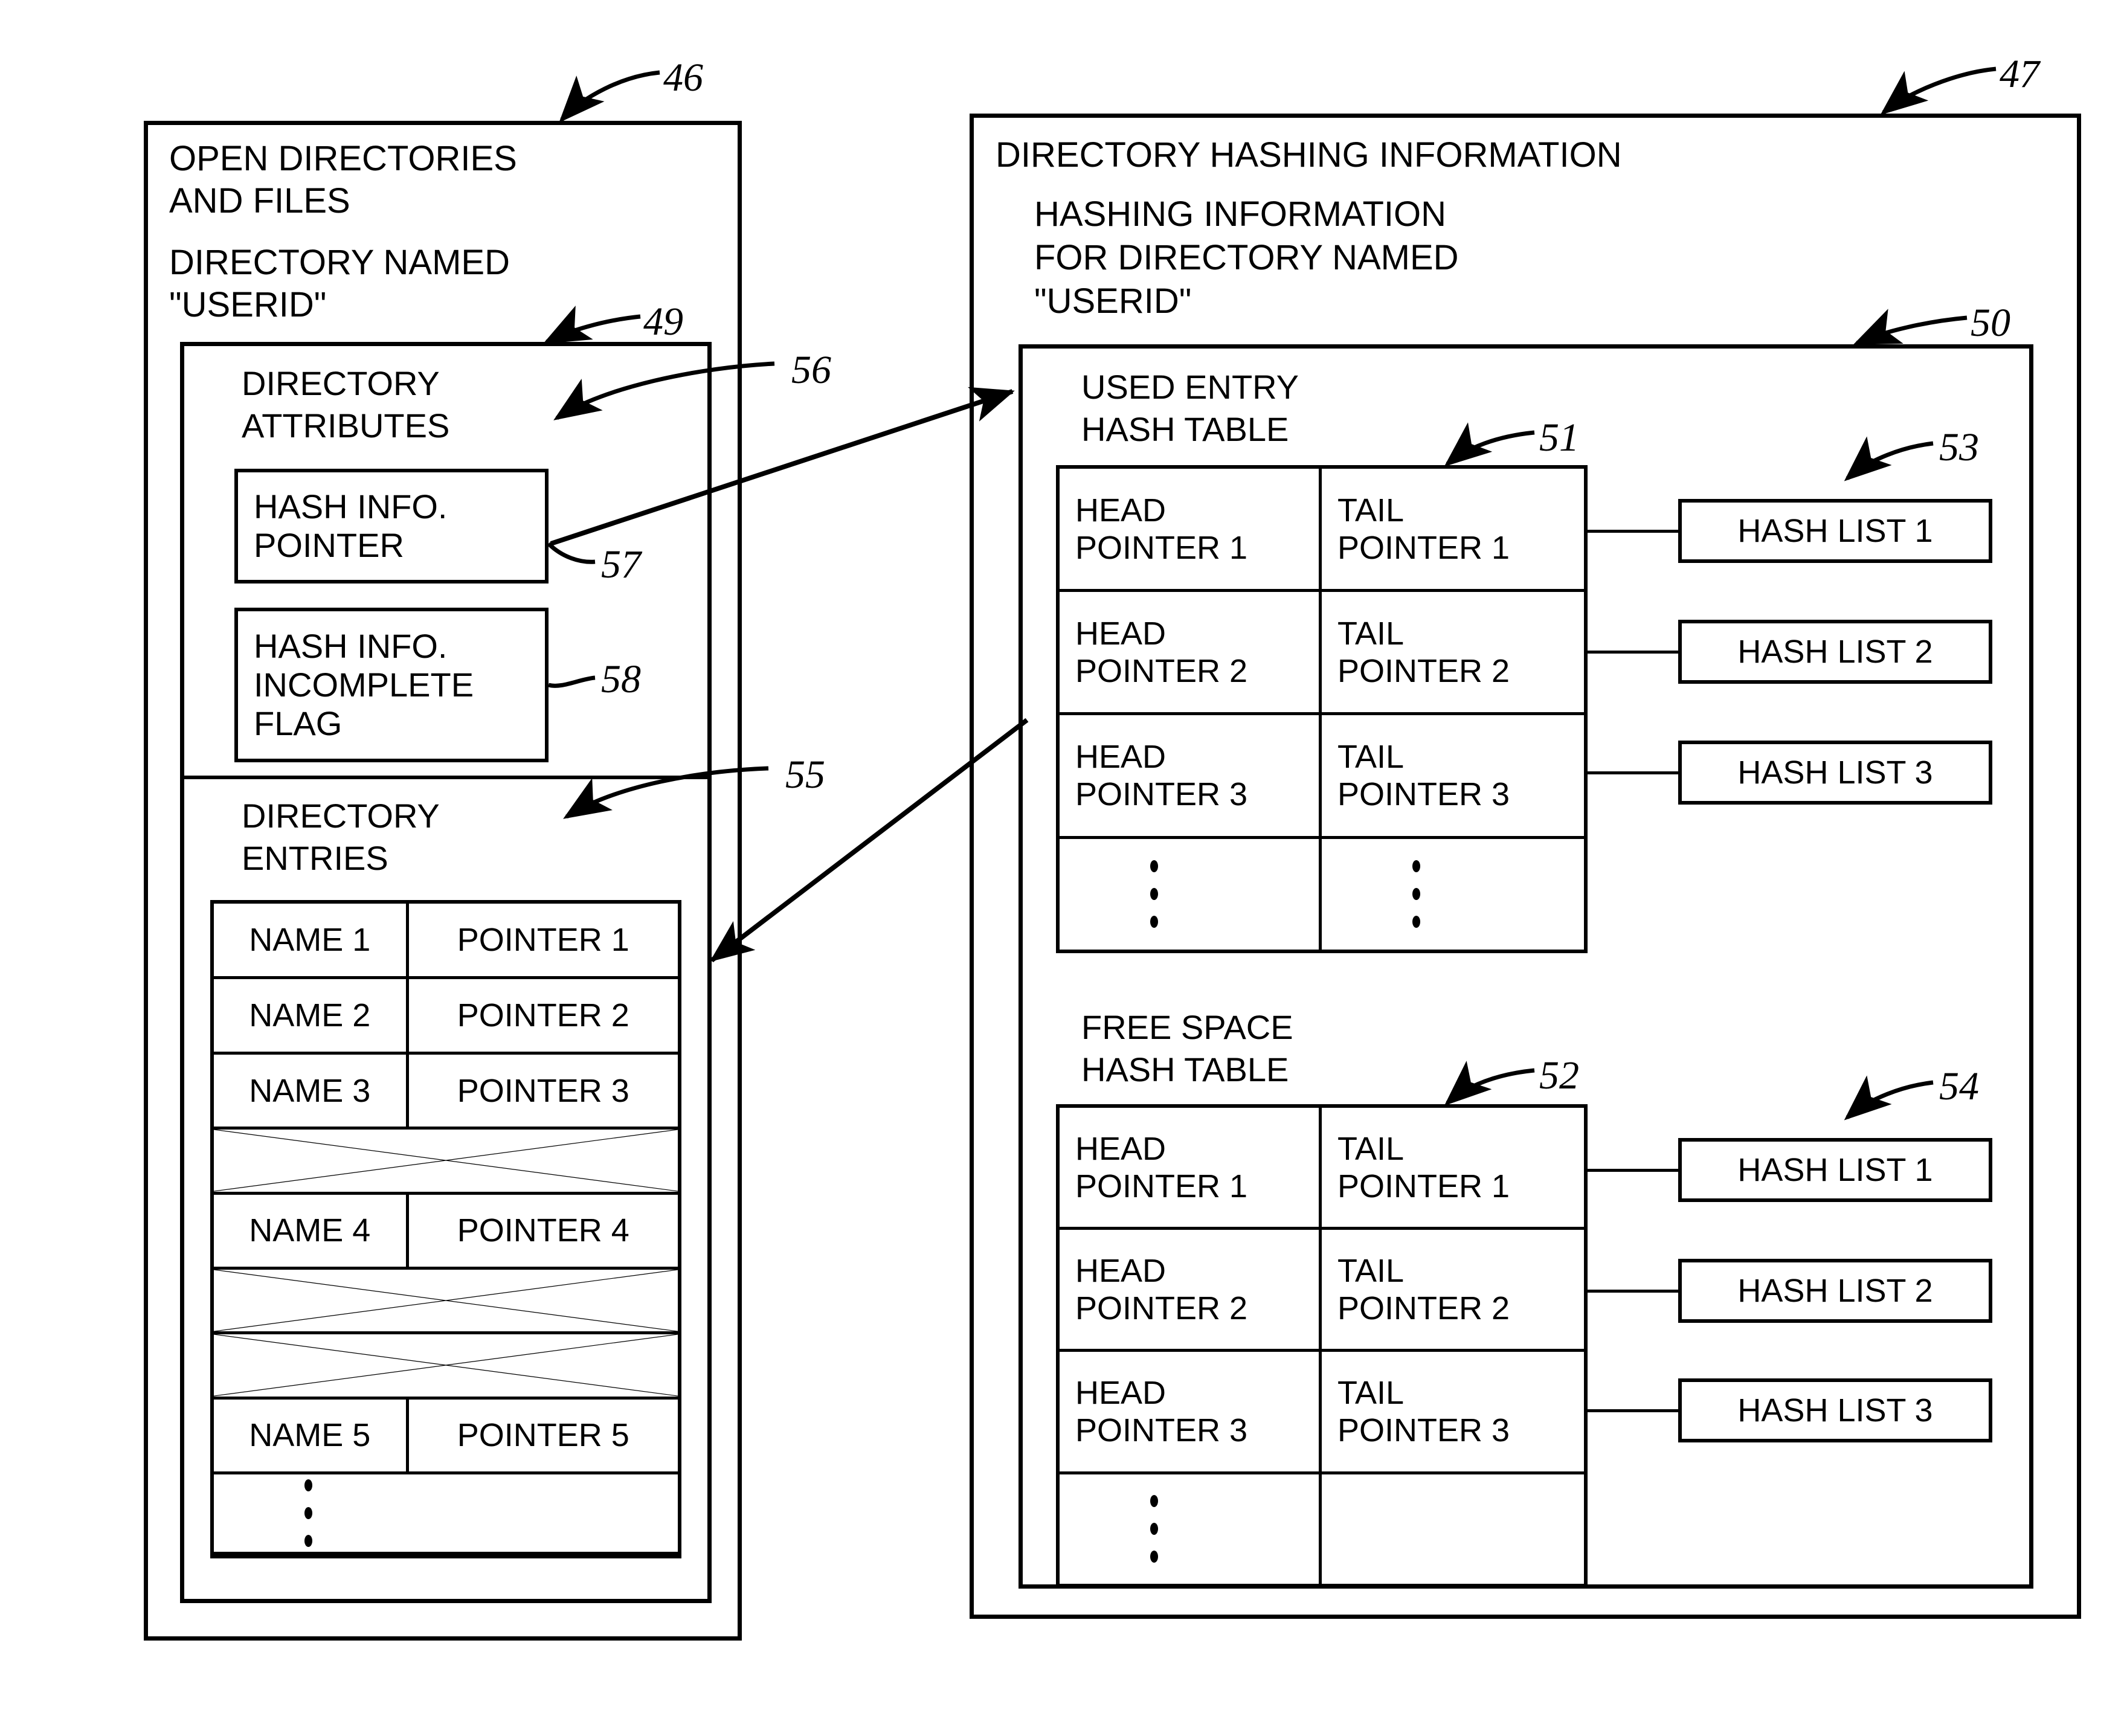  I want to click on hash-info-pointer-box: HASH INFO. POINTER, so click(391, 526).